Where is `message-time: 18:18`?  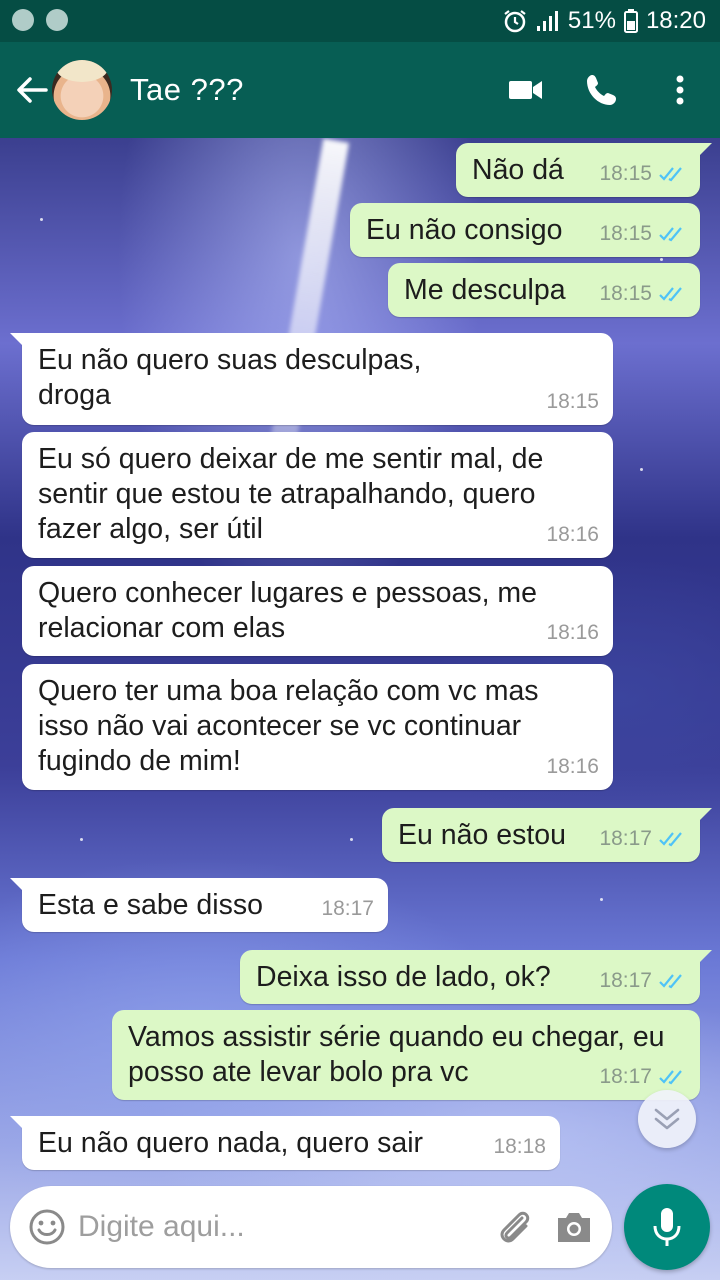
message-time: 18:18 is located at coordinates (519, 1146).